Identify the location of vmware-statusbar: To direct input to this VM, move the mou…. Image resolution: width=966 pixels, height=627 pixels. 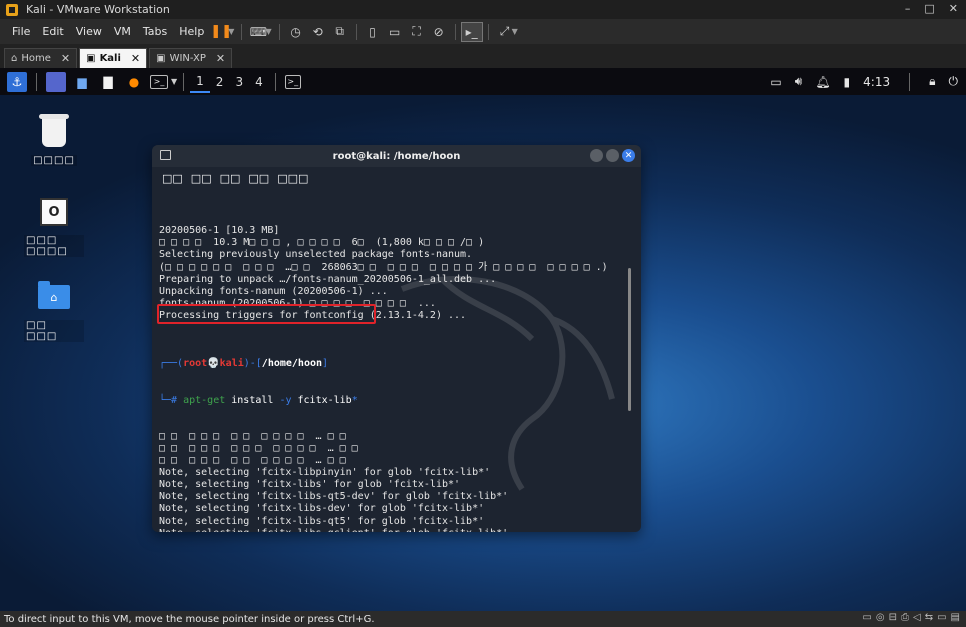
(483, 619).